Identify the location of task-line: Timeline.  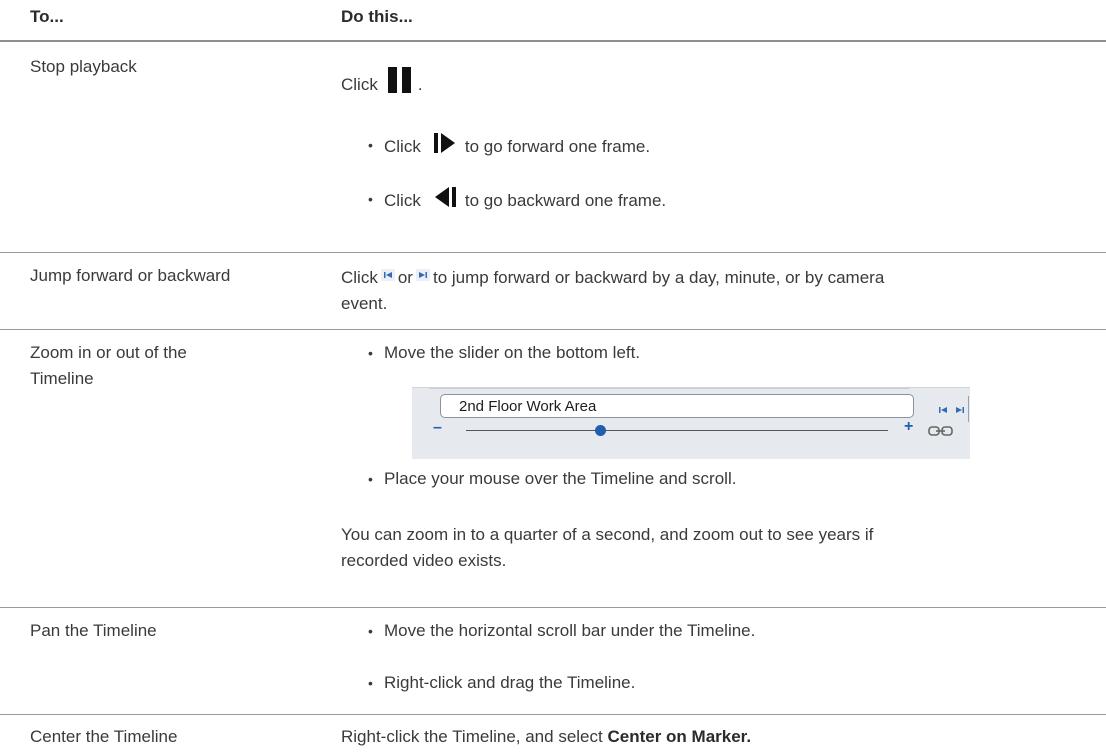
(62, 378).